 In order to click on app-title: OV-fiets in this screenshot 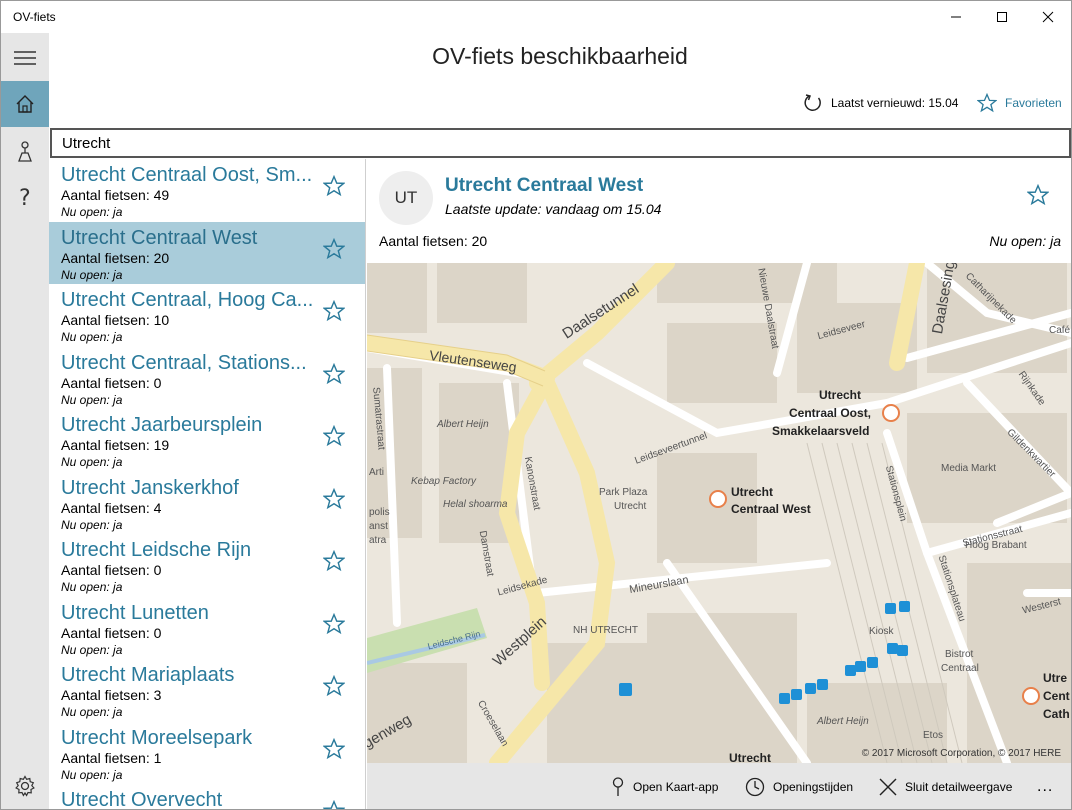, I will do `click(34, 17)`.